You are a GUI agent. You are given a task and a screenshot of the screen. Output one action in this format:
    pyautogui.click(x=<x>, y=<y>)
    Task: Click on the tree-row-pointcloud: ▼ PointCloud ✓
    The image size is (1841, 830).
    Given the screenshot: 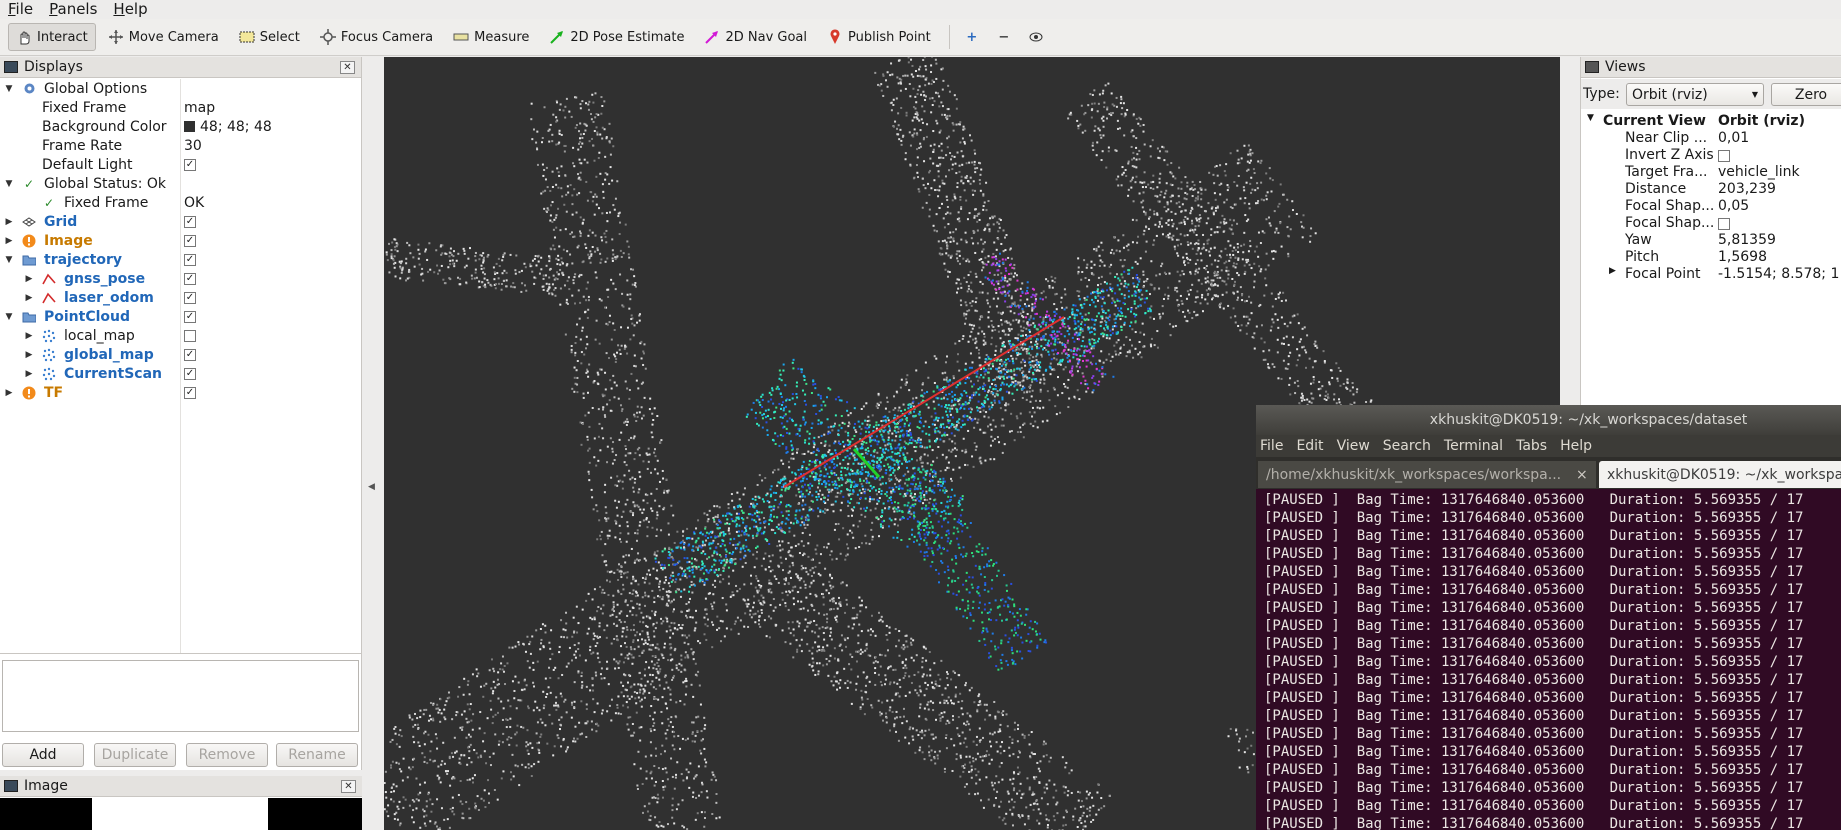 What is the action you would take?
    pyautogui.click(x=181, y=316)
    